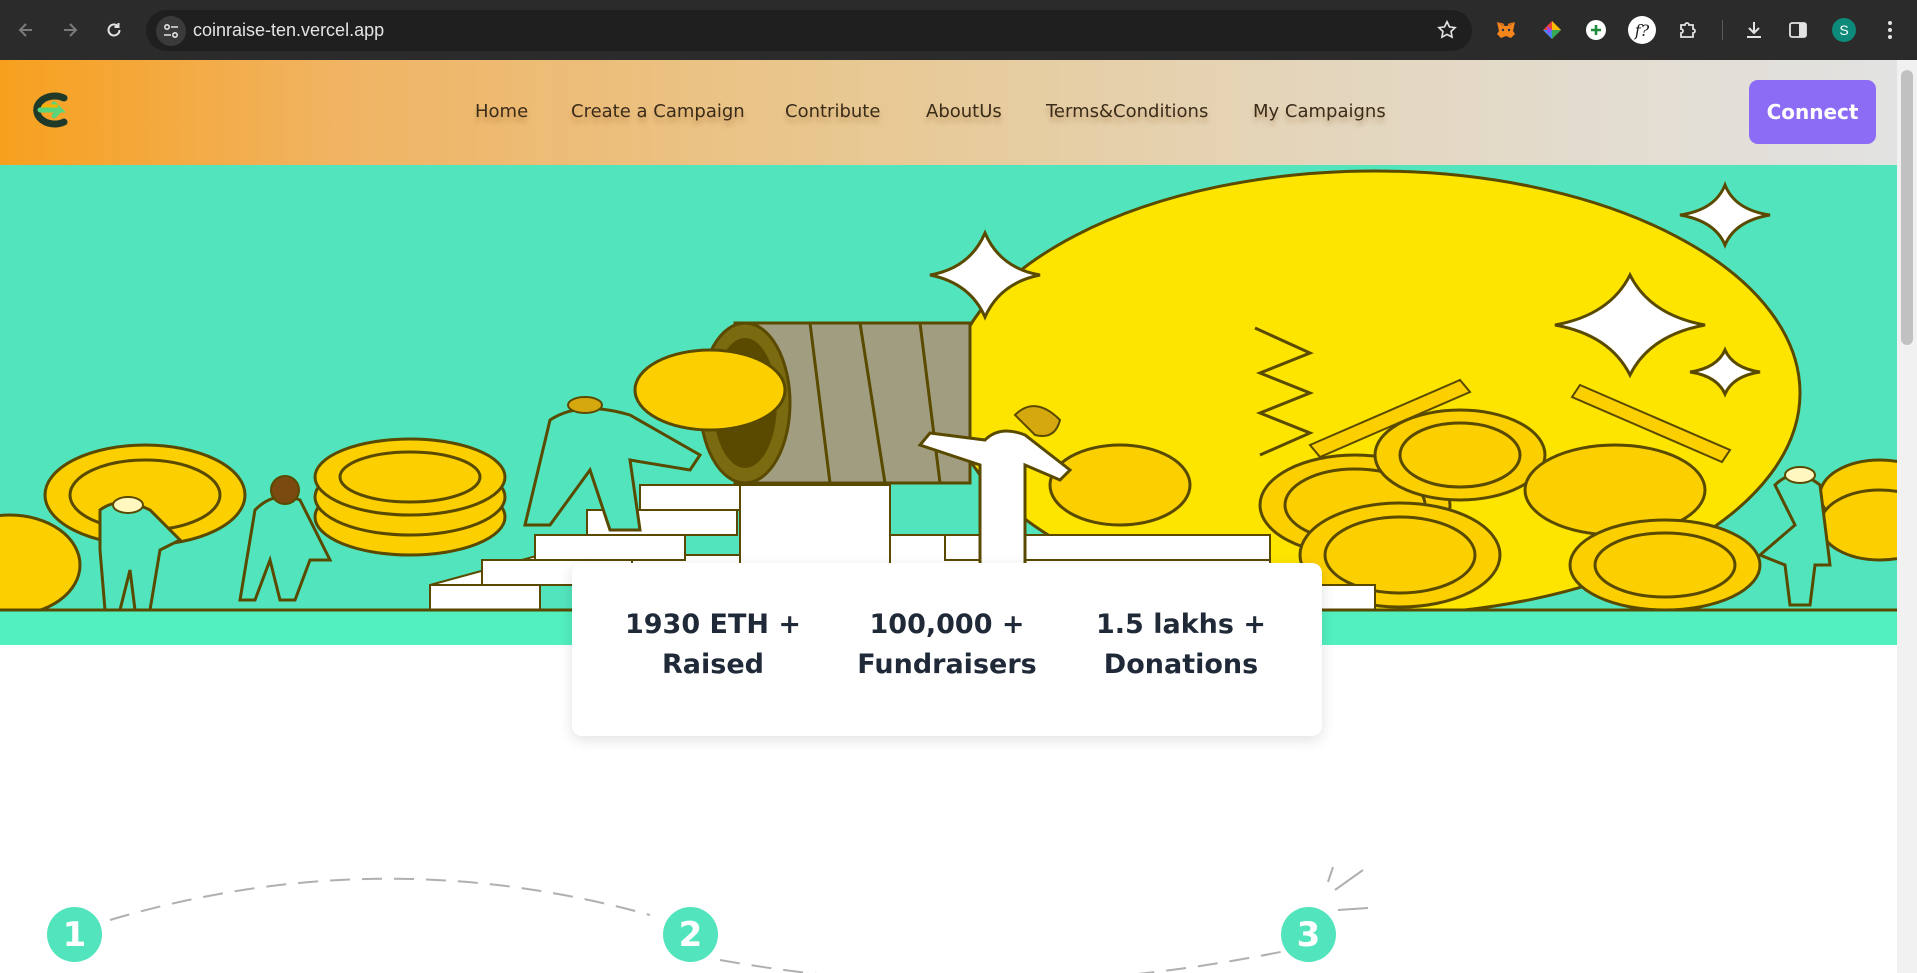 The height and width of the screenshot is (973, 1917). I want to click on menu-dots-icon, so click(1890, 30).